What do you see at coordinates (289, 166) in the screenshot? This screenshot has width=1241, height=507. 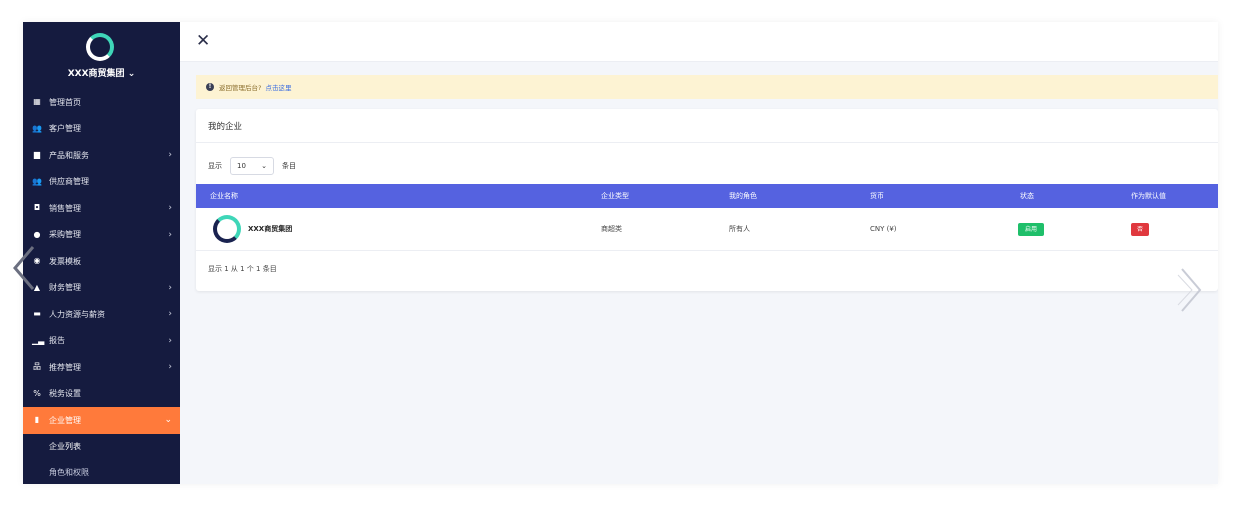 I see `length-suffix: 条目` at bounding box center [289, 166].